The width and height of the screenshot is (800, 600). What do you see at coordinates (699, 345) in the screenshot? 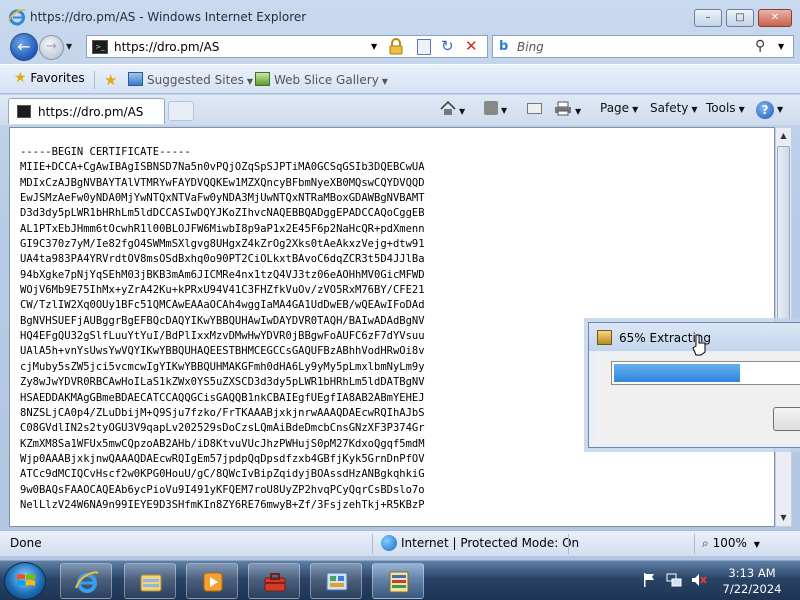
I see `mouse-cursor-icon` at bounding box center [699, 345].